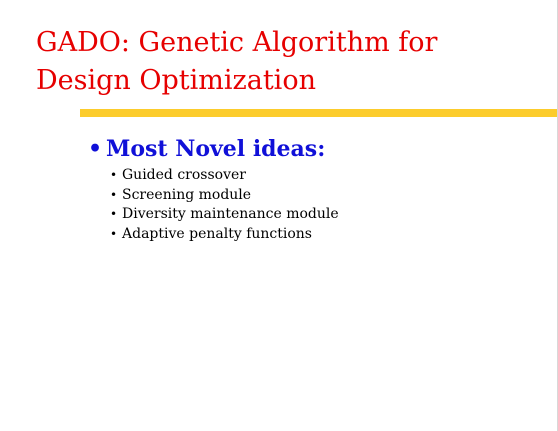 This screenshot has height=431, width=558. Describe the element at coordinates (319, 113) in the screenshot. I see `title-underline-rule` at that location.